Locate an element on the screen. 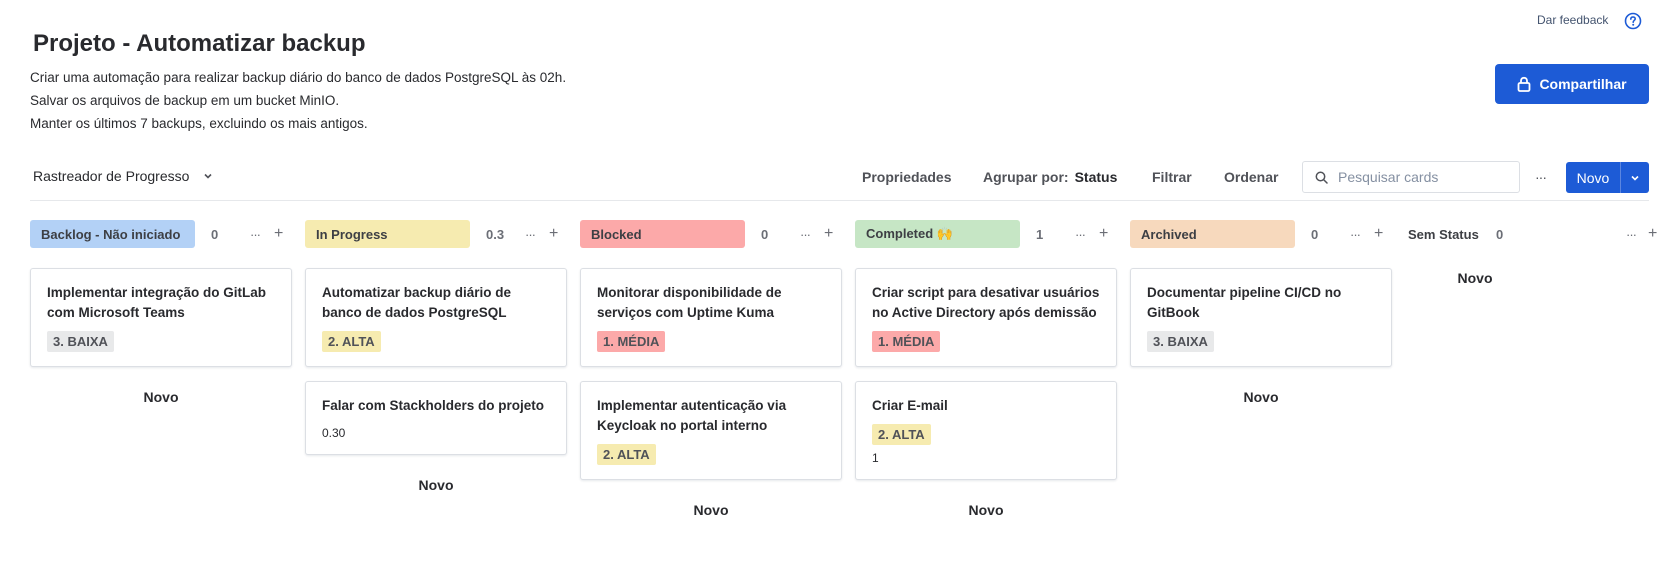 Image resolution: width=1672 pixels, height=578 pixels. card-number: 0.30 is located at coordinates (334, 433).